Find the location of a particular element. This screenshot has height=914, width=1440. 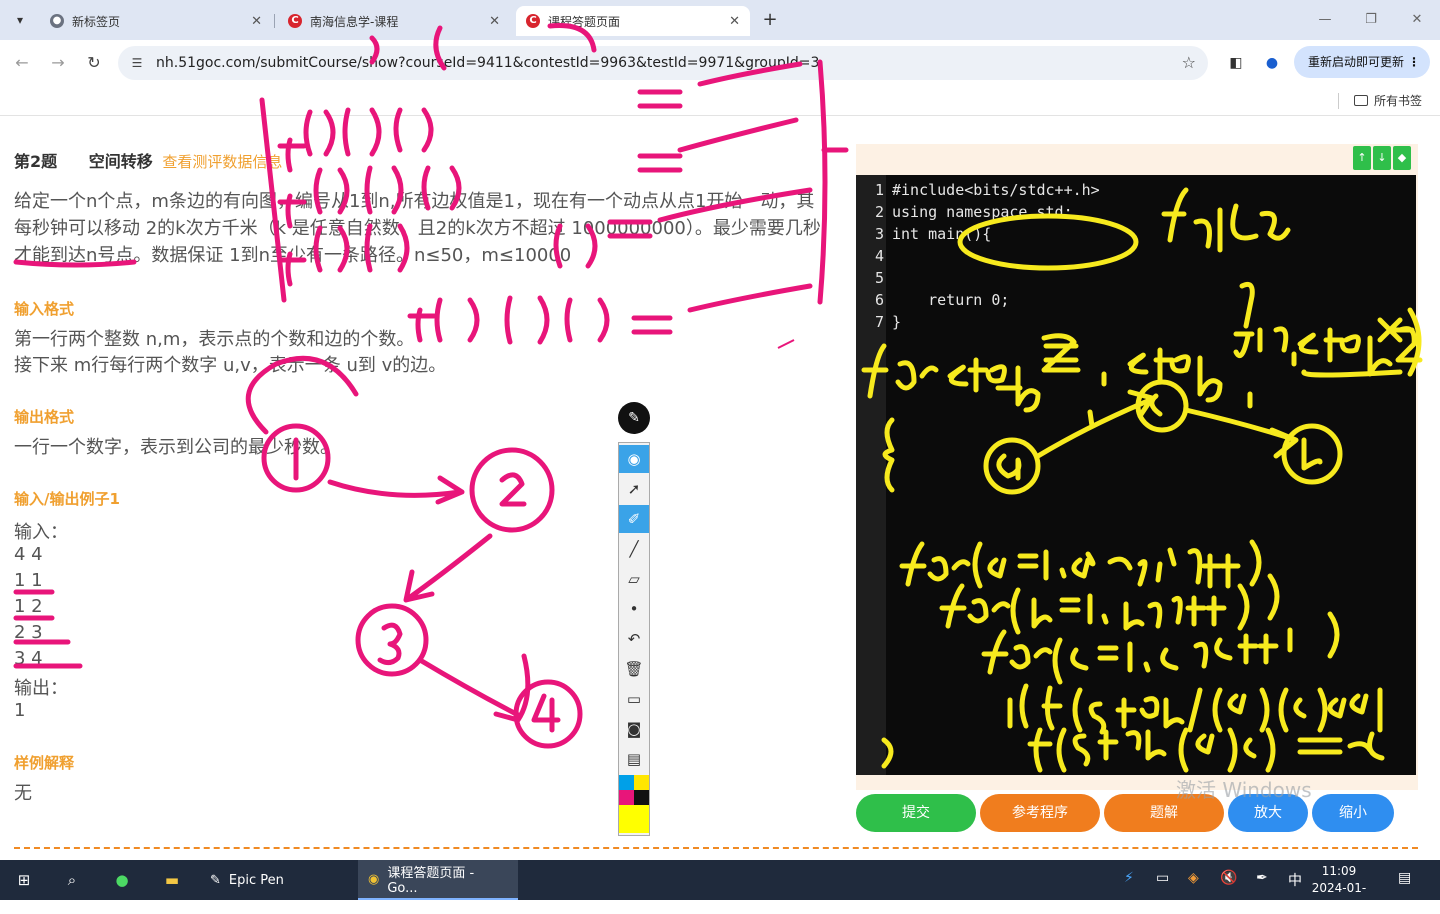

pen-tool-strip: ◉ ➚ ✐ ╱ ▱ • ↶ 🗑 ▭ ◙ ▤ is located at coordinates (634, 639).